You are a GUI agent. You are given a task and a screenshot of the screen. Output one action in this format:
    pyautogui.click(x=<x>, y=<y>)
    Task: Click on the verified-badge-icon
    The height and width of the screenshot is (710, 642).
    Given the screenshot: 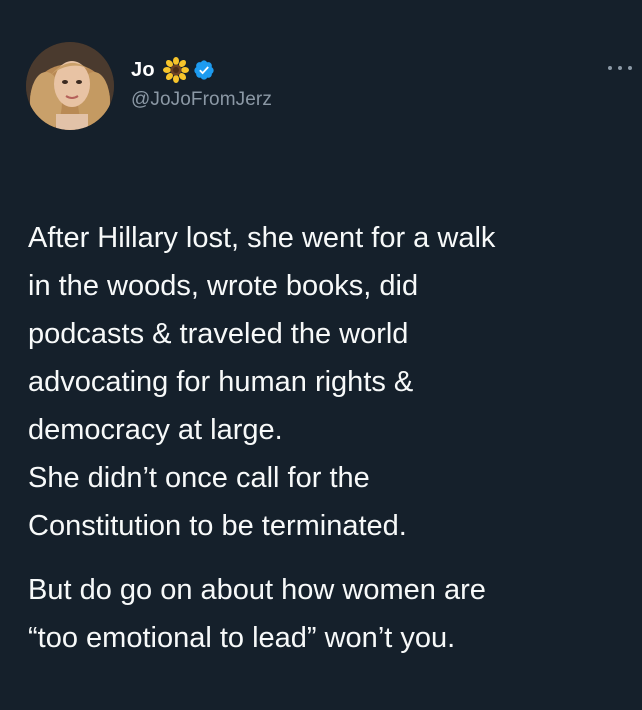 What is the action you would take?
    pyautogui.click(x=204, y=70)
    